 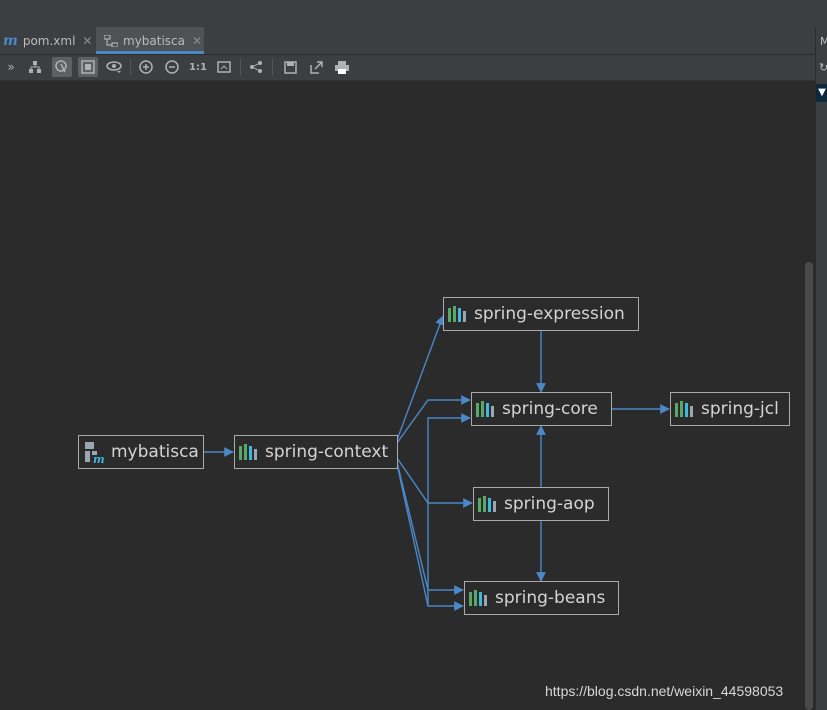 I want to click on node-spring-context: spring-context, so click(x=316, y=452).